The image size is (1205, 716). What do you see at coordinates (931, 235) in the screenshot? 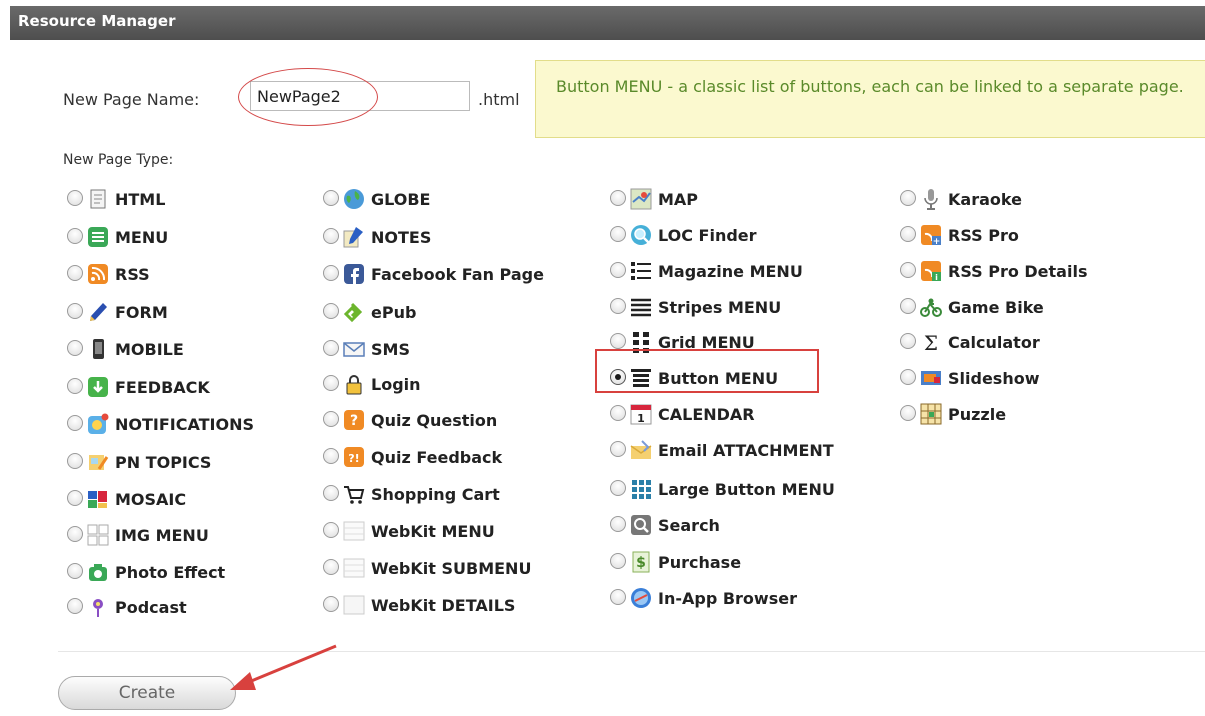
I see `rss-pro-icon: +` at bounding box center [931, 235].